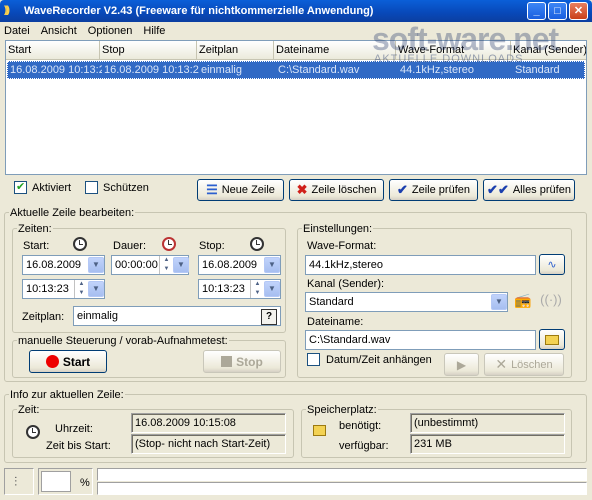 The height and width of the screenshot is (500, 592). I want to click on stopwatch-icon, so click(169, 244).